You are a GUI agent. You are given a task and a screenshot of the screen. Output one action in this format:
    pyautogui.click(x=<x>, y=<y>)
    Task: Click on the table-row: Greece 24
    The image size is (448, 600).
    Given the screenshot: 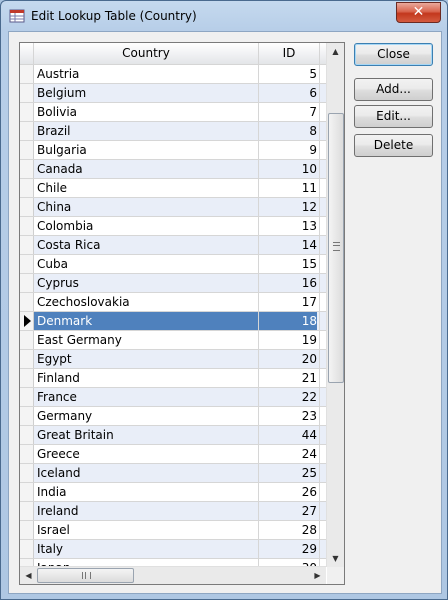 What is the action you would take?
    pyautogui.click(x=173, y=454)
    